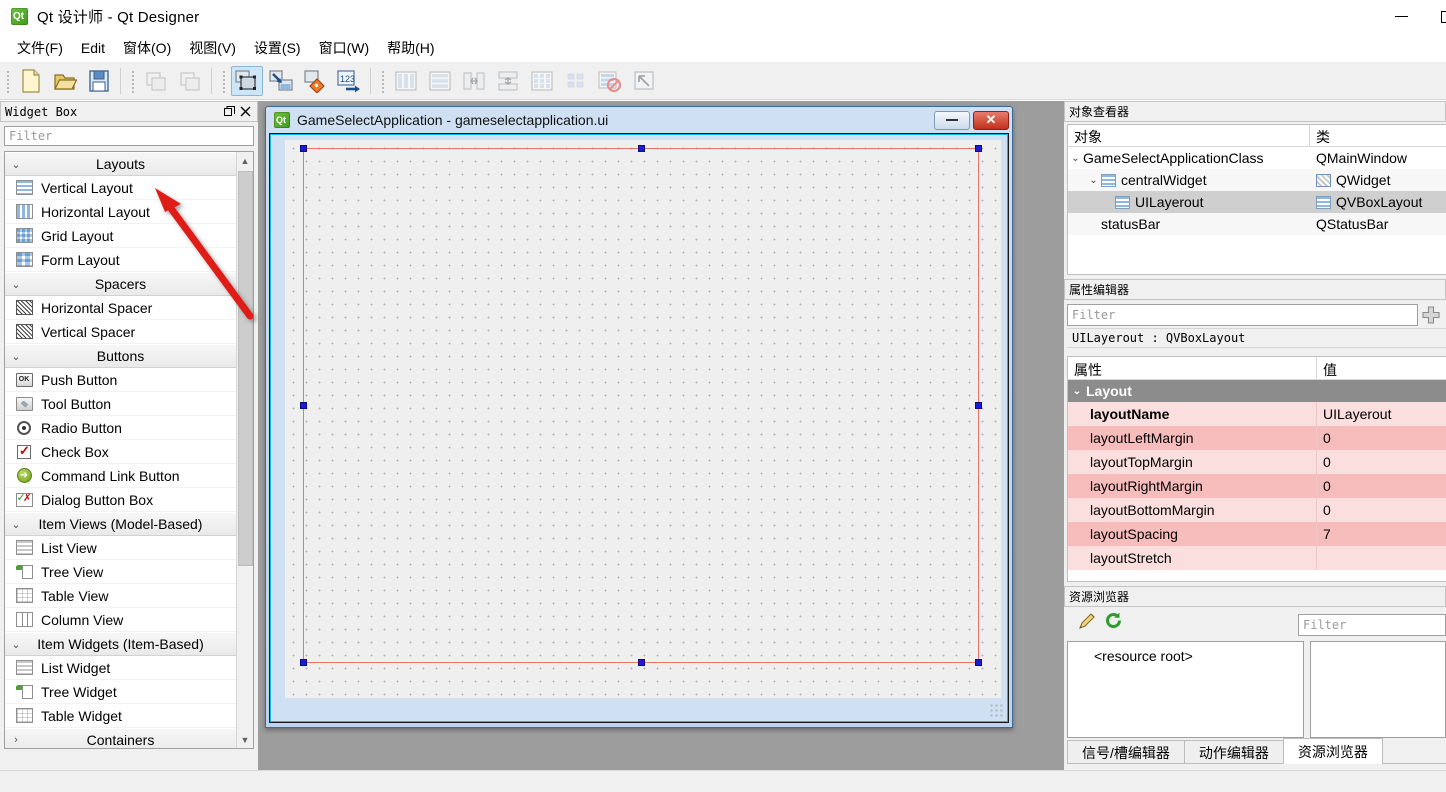 The height and width of the screenshot is (792, 1446). I want to click on layout-form-button, so click(576, 81).